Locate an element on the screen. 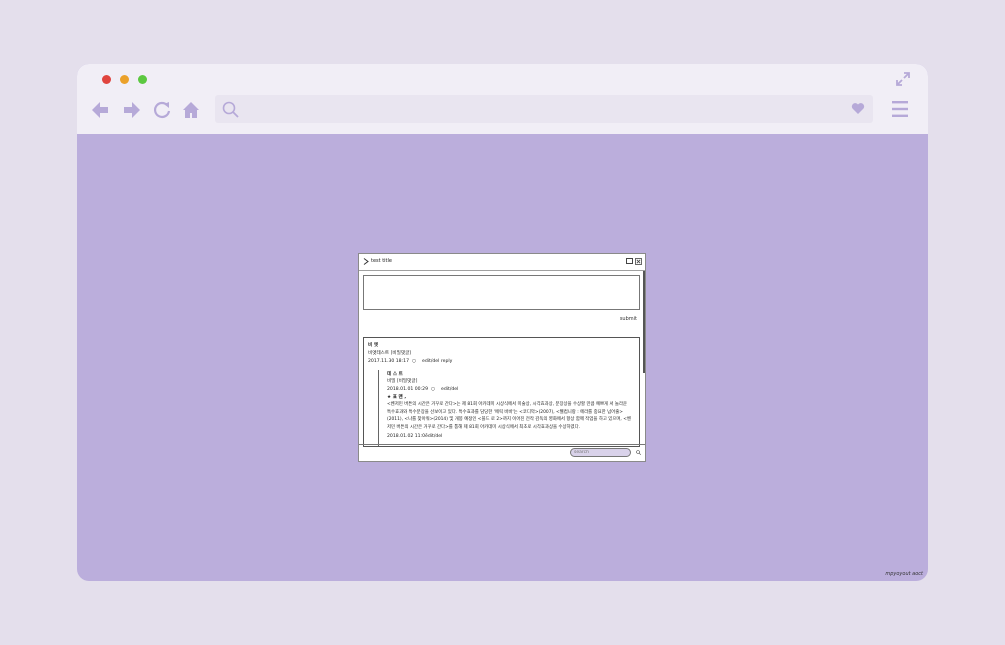 The width and height of the screenshot is (1005, 645). address-bar is located at coordinates (544, 109).